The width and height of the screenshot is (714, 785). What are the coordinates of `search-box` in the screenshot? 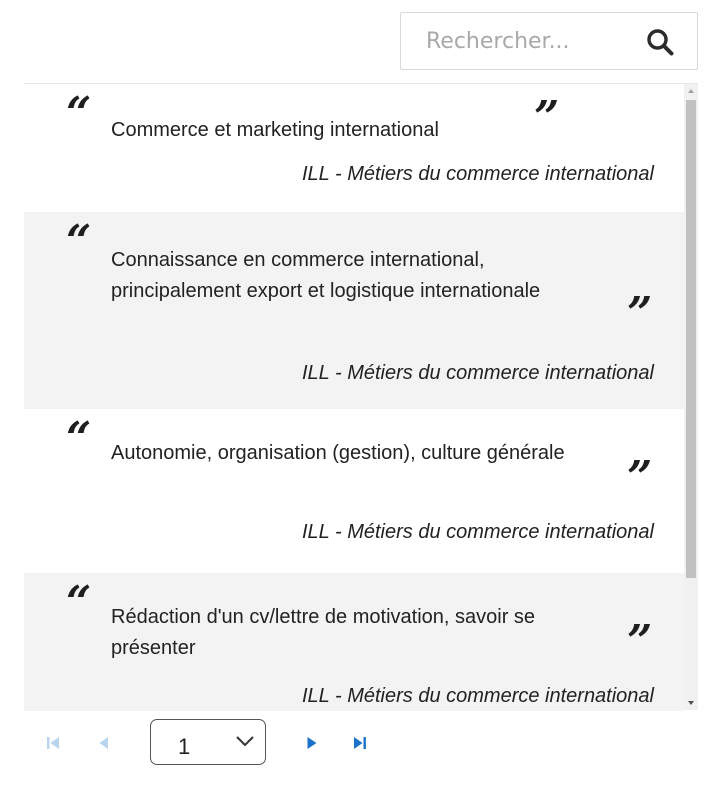 It's located at (549, 41).